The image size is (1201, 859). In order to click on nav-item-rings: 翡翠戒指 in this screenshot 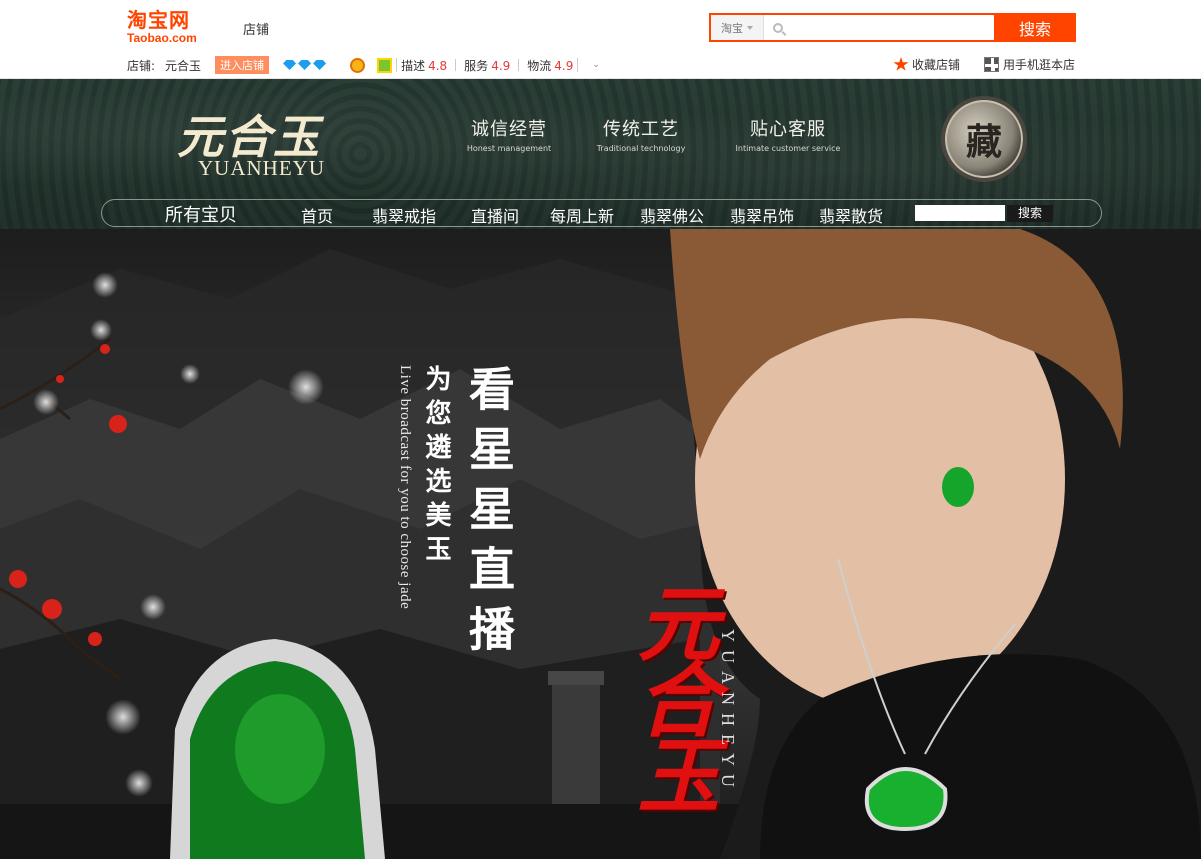, I will do `click(404, 215)`.